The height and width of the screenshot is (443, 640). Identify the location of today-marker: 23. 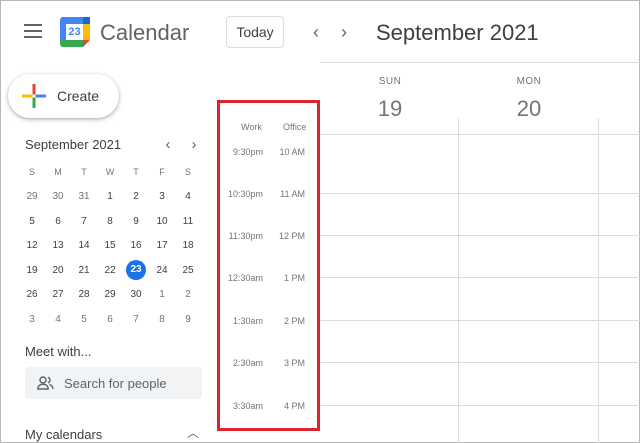
(136, 270).